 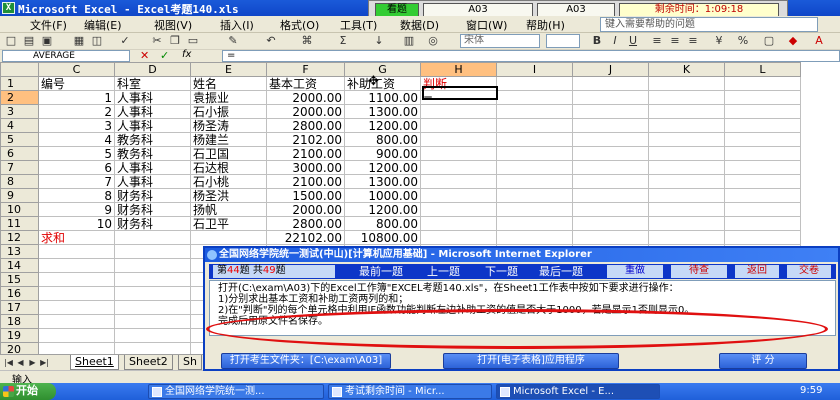 What do you see at coordinates (19, 321) in the screenshot?
I see `row-header-18: 18` at bounding box center [19, 321].